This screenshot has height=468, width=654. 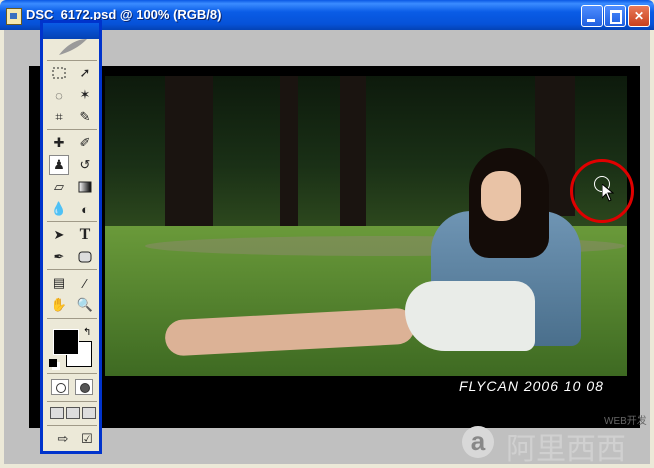 I want to click on healing-brush-icon: ✚, so click(x=59, y=143).